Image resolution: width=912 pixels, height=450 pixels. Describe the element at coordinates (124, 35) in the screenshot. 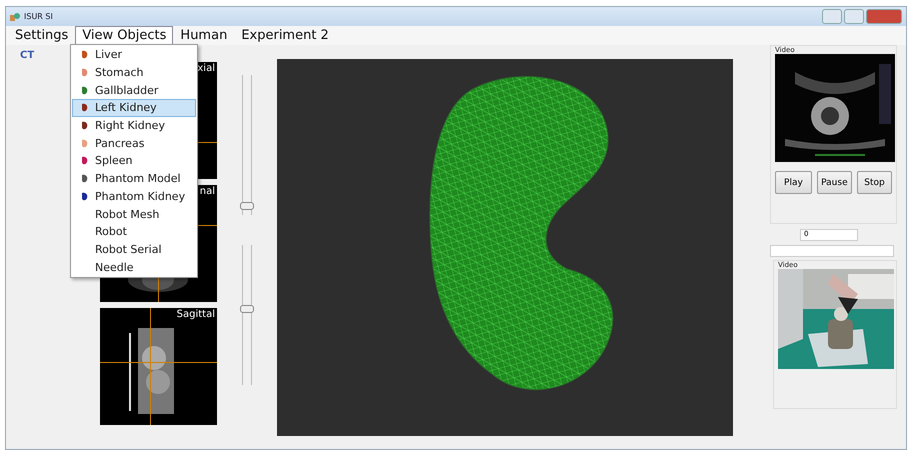

I see `menu-item: View Objects` at that location.